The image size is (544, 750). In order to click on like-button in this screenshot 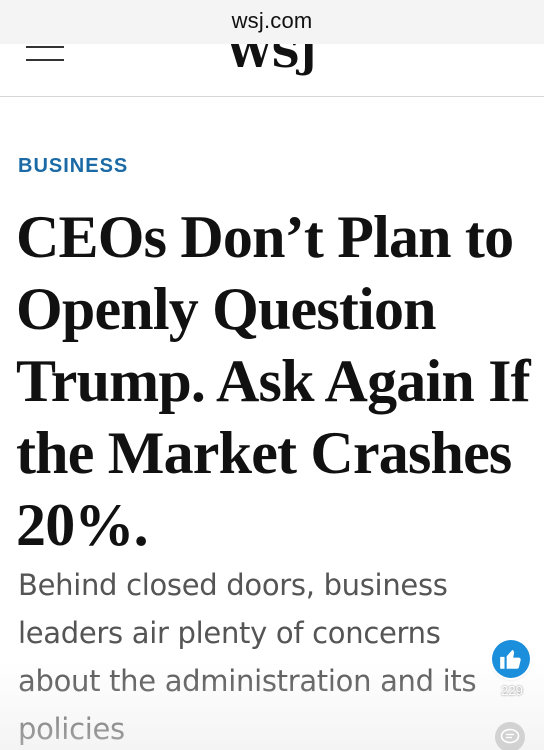, I will do `click(511, 659)`.